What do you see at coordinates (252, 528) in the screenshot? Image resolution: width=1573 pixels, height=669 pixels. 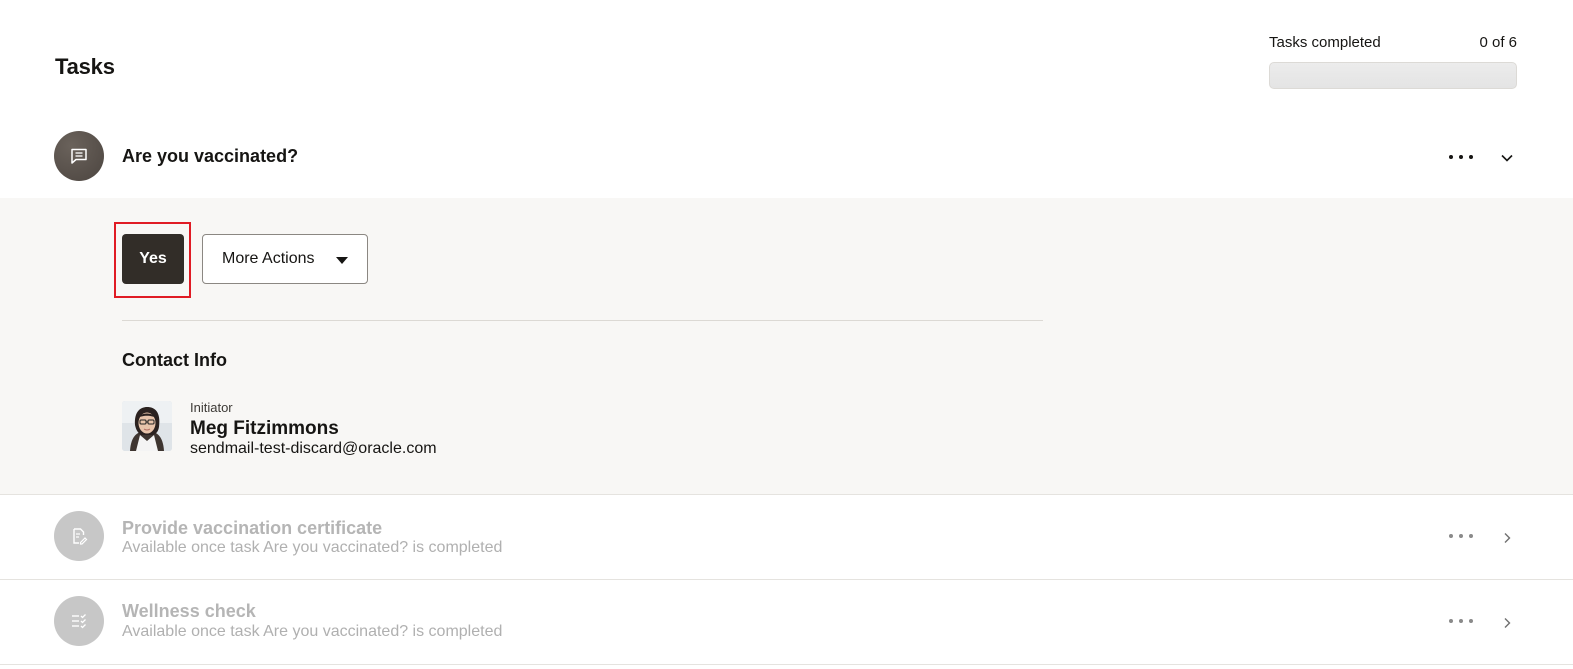 I see `task-title: Provide vaccination certificate` at bounding box center [252, 528].